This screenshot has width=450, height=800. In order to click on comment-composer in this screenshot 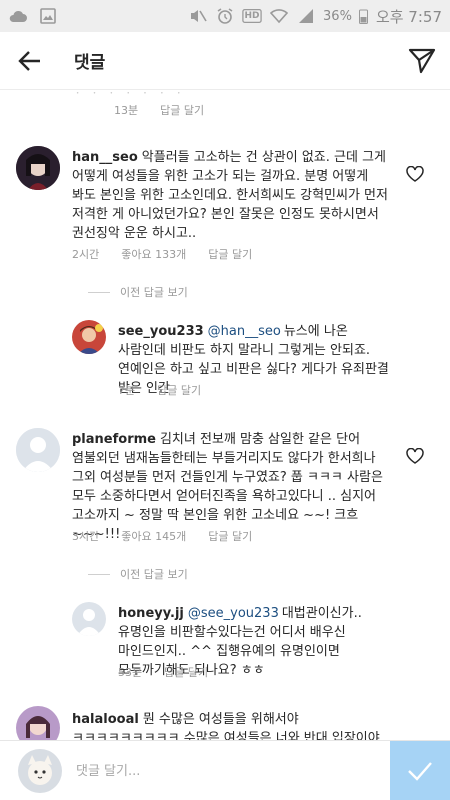, I will do `click(225, 770)`.